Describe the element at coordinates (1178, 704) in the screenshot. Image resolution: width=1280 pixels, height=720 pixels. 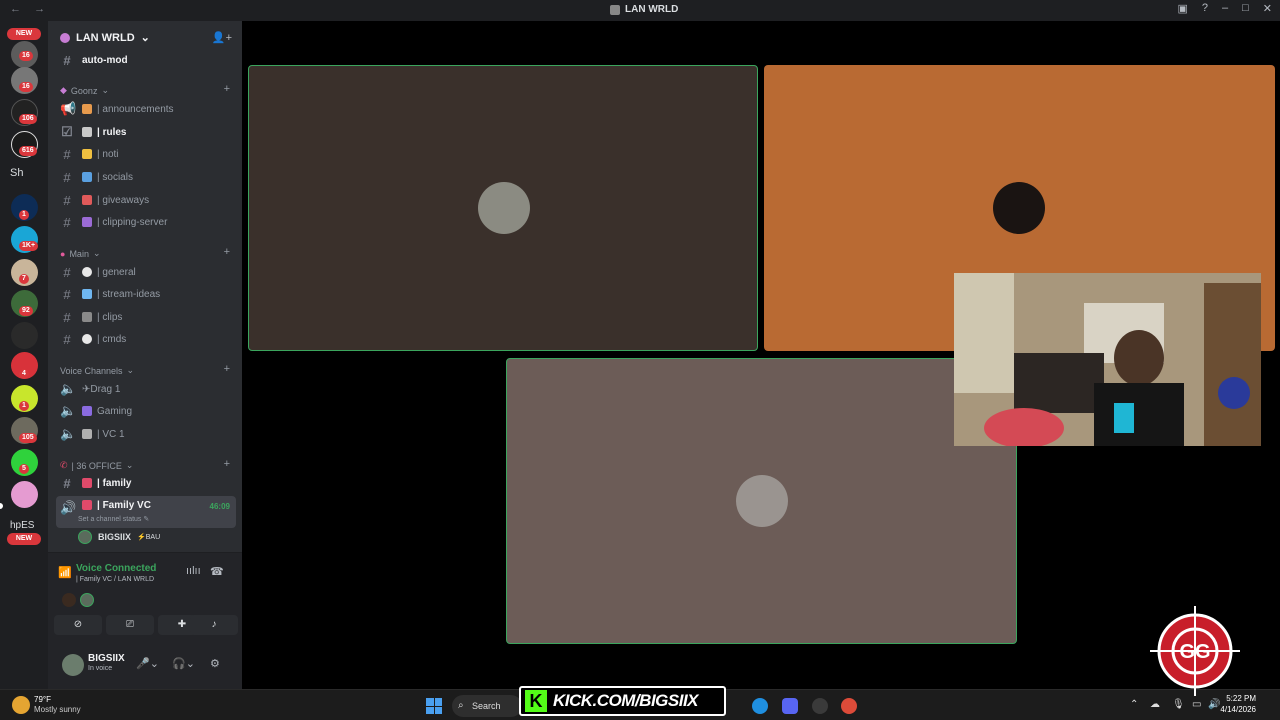
I see `mic-tray-icon: 🎙` at that location.